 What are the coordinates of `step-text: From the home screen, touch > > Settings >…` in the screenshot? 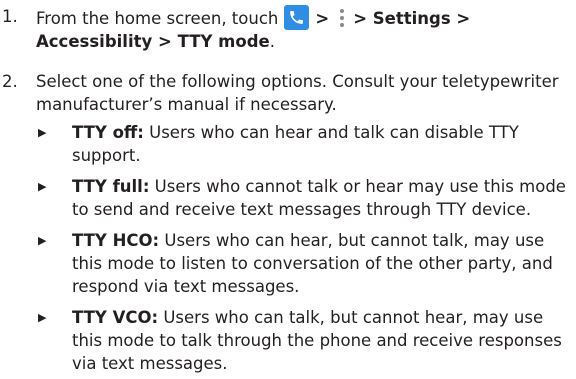 It's located at (304, 29).